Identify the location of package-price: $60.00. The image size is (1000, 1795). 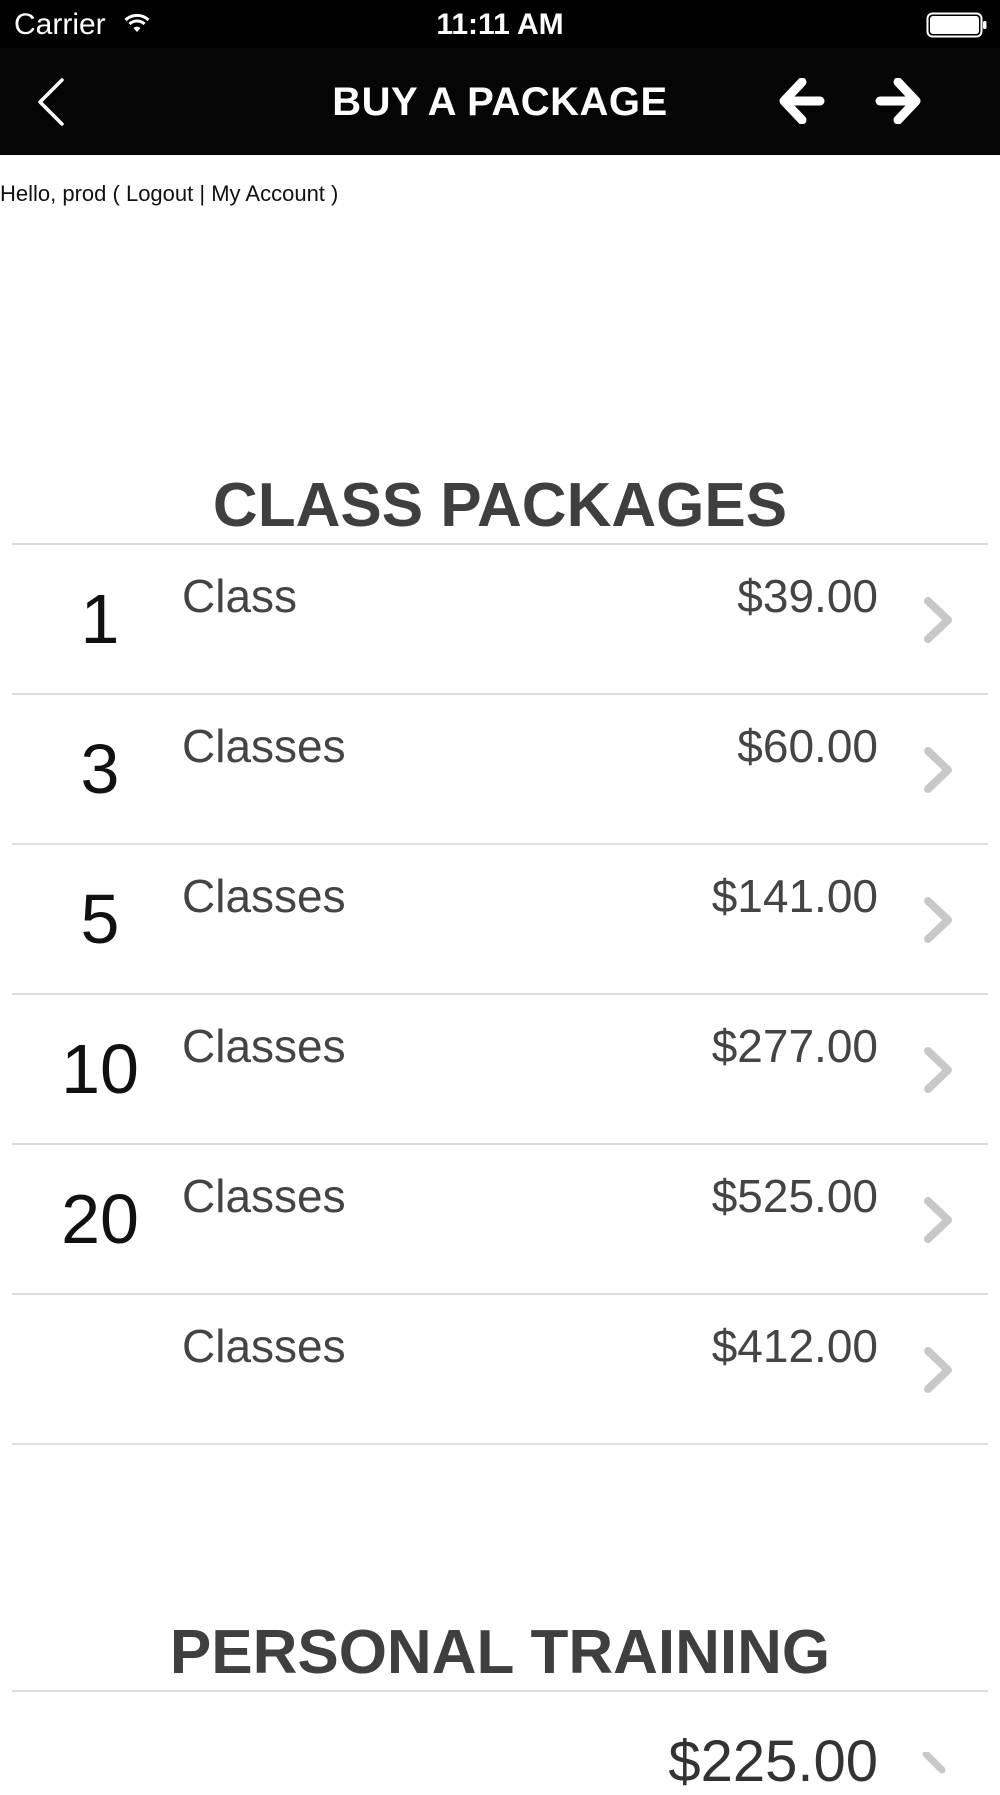
(807, 746).